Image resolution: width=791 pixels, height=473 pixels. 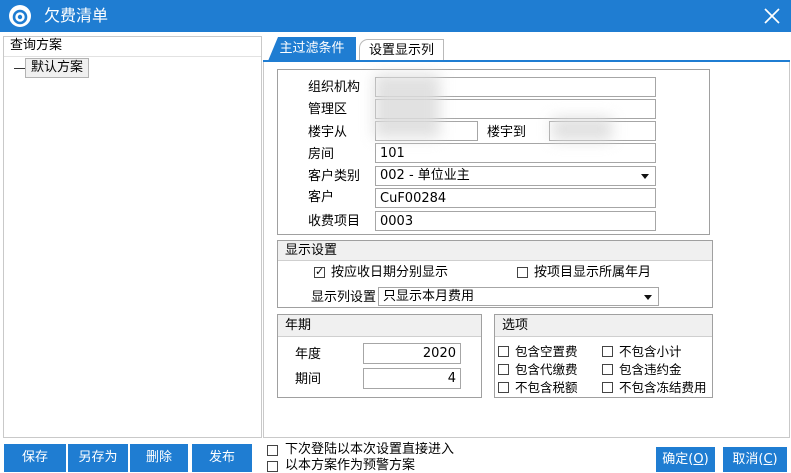 I want to click on building-from-label: 楼宇从, so click(x=328, y=132).